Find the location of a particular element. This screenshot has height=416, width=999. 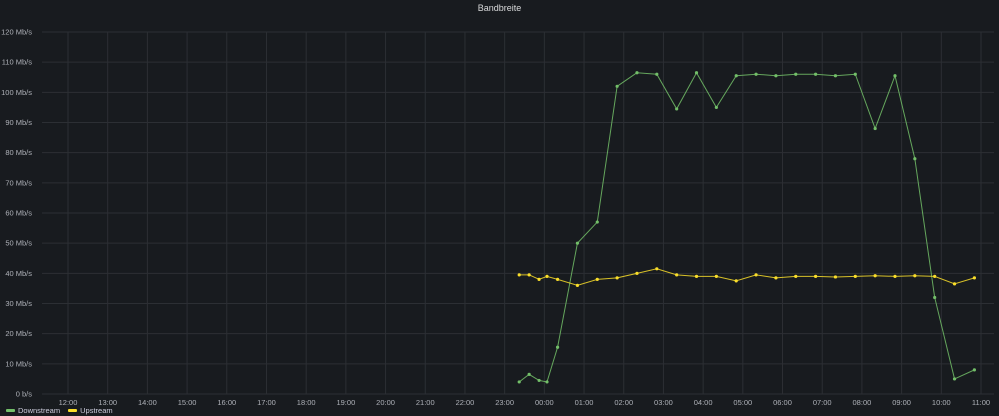

series-line-upstream is located at coordinates (747, 277).